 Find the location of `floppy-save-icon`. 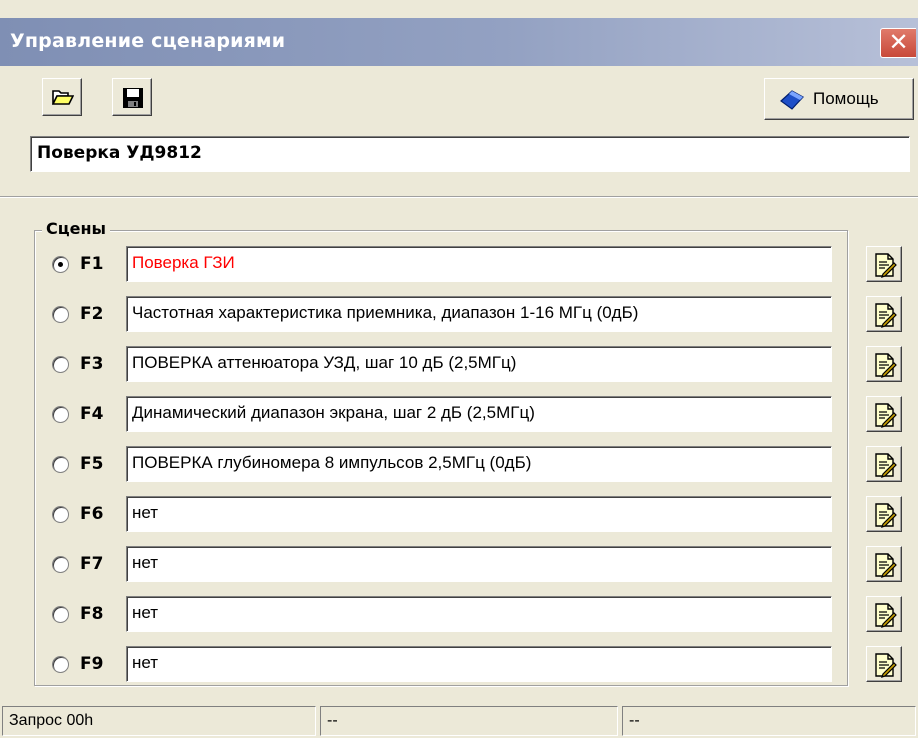

floppy-save-icon is located at coordinates (133, 98).